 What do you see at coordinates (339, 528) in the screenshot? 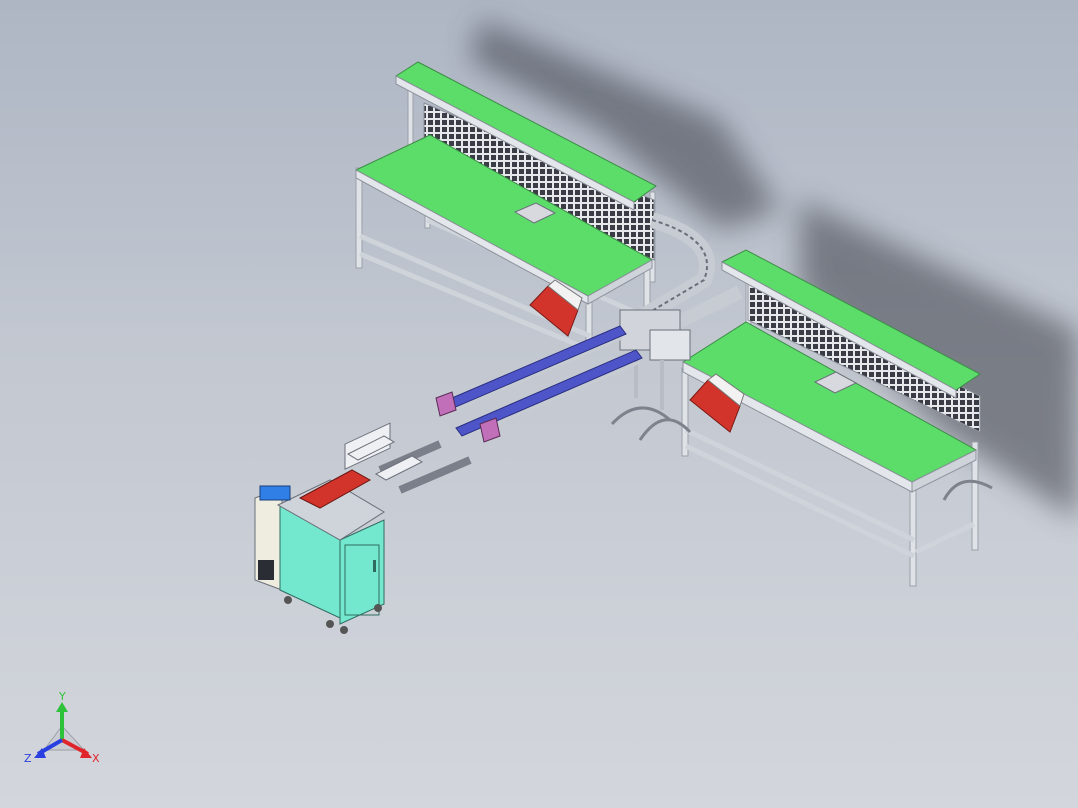
I see `control-cabinet` at bounding box center [339, 528].